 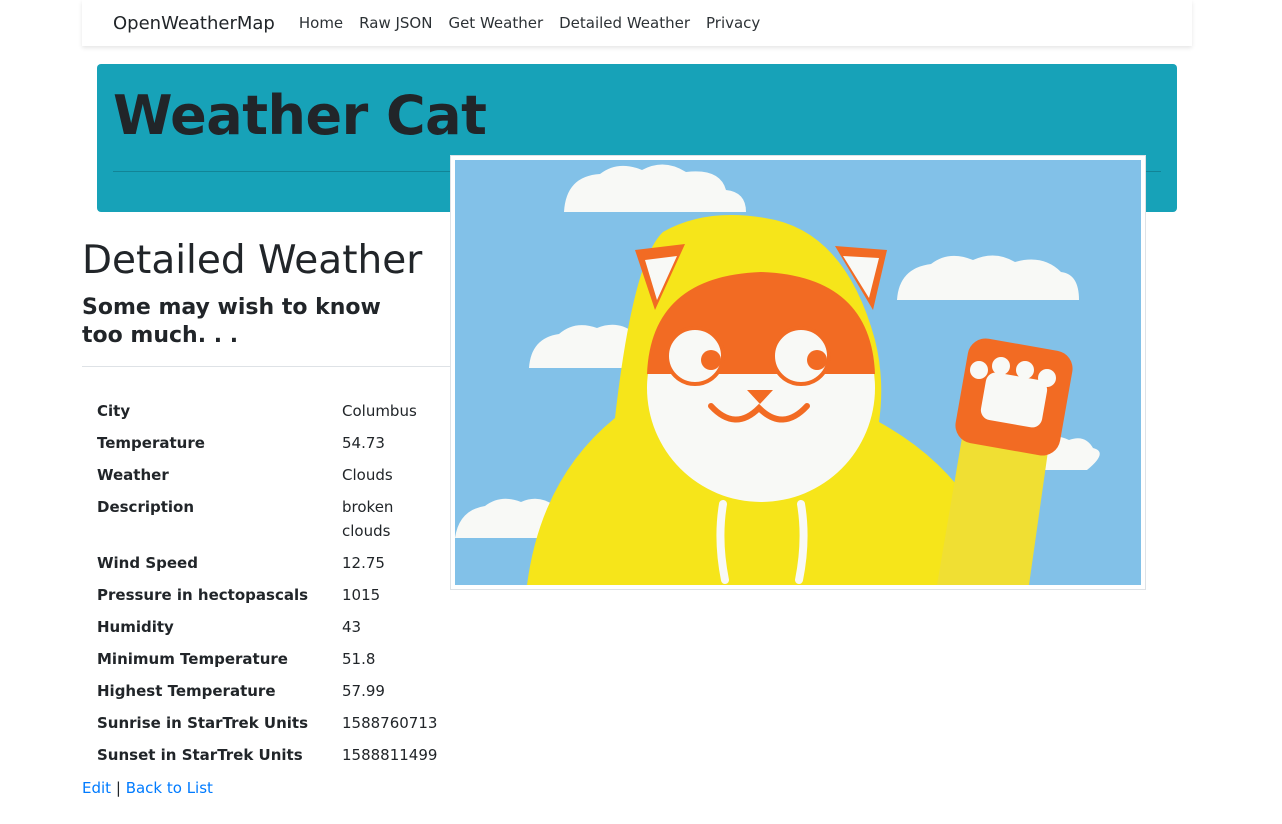 I want to click on detail-value-sunset: 1588811499, so click(x=390, y=755).